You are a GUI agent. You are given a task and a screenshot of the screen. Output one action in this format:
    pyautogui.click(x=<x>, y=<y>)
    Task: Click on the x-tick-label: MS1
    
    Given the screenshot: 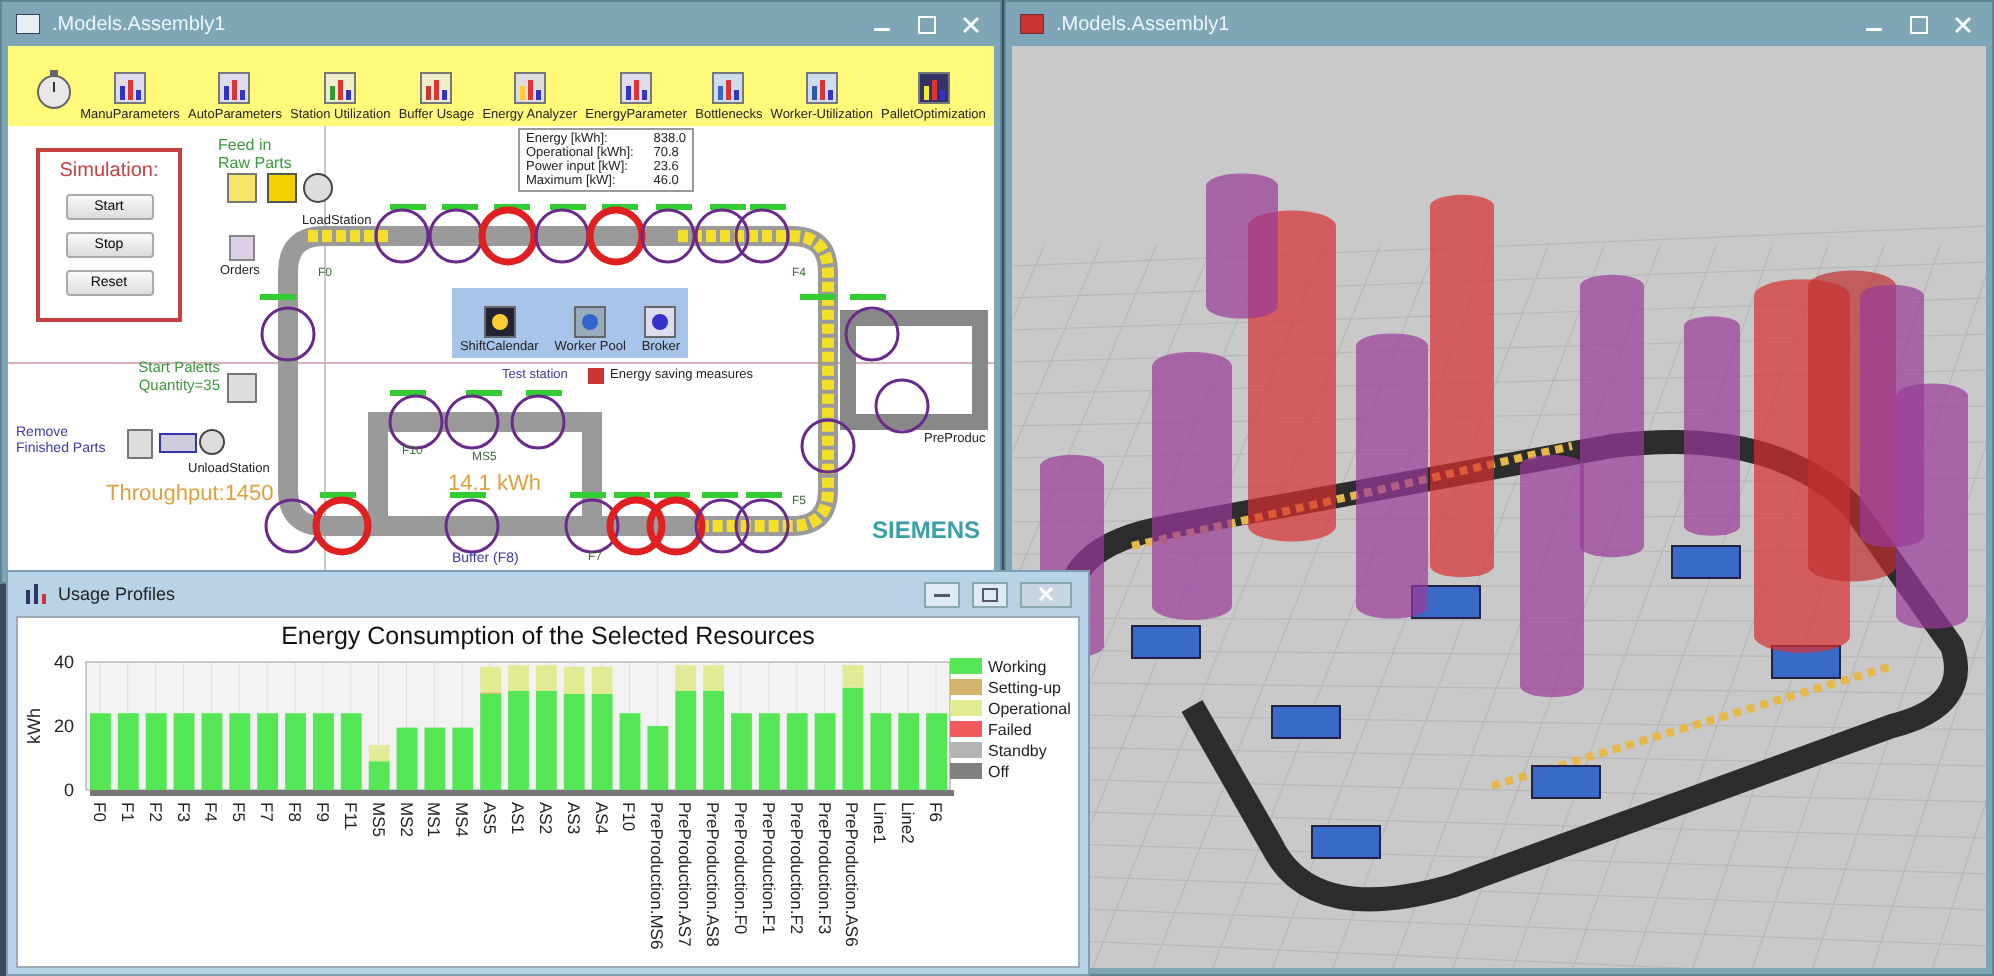 What is the action you would take?
    pyautogui.click(x=434, y=819)
    